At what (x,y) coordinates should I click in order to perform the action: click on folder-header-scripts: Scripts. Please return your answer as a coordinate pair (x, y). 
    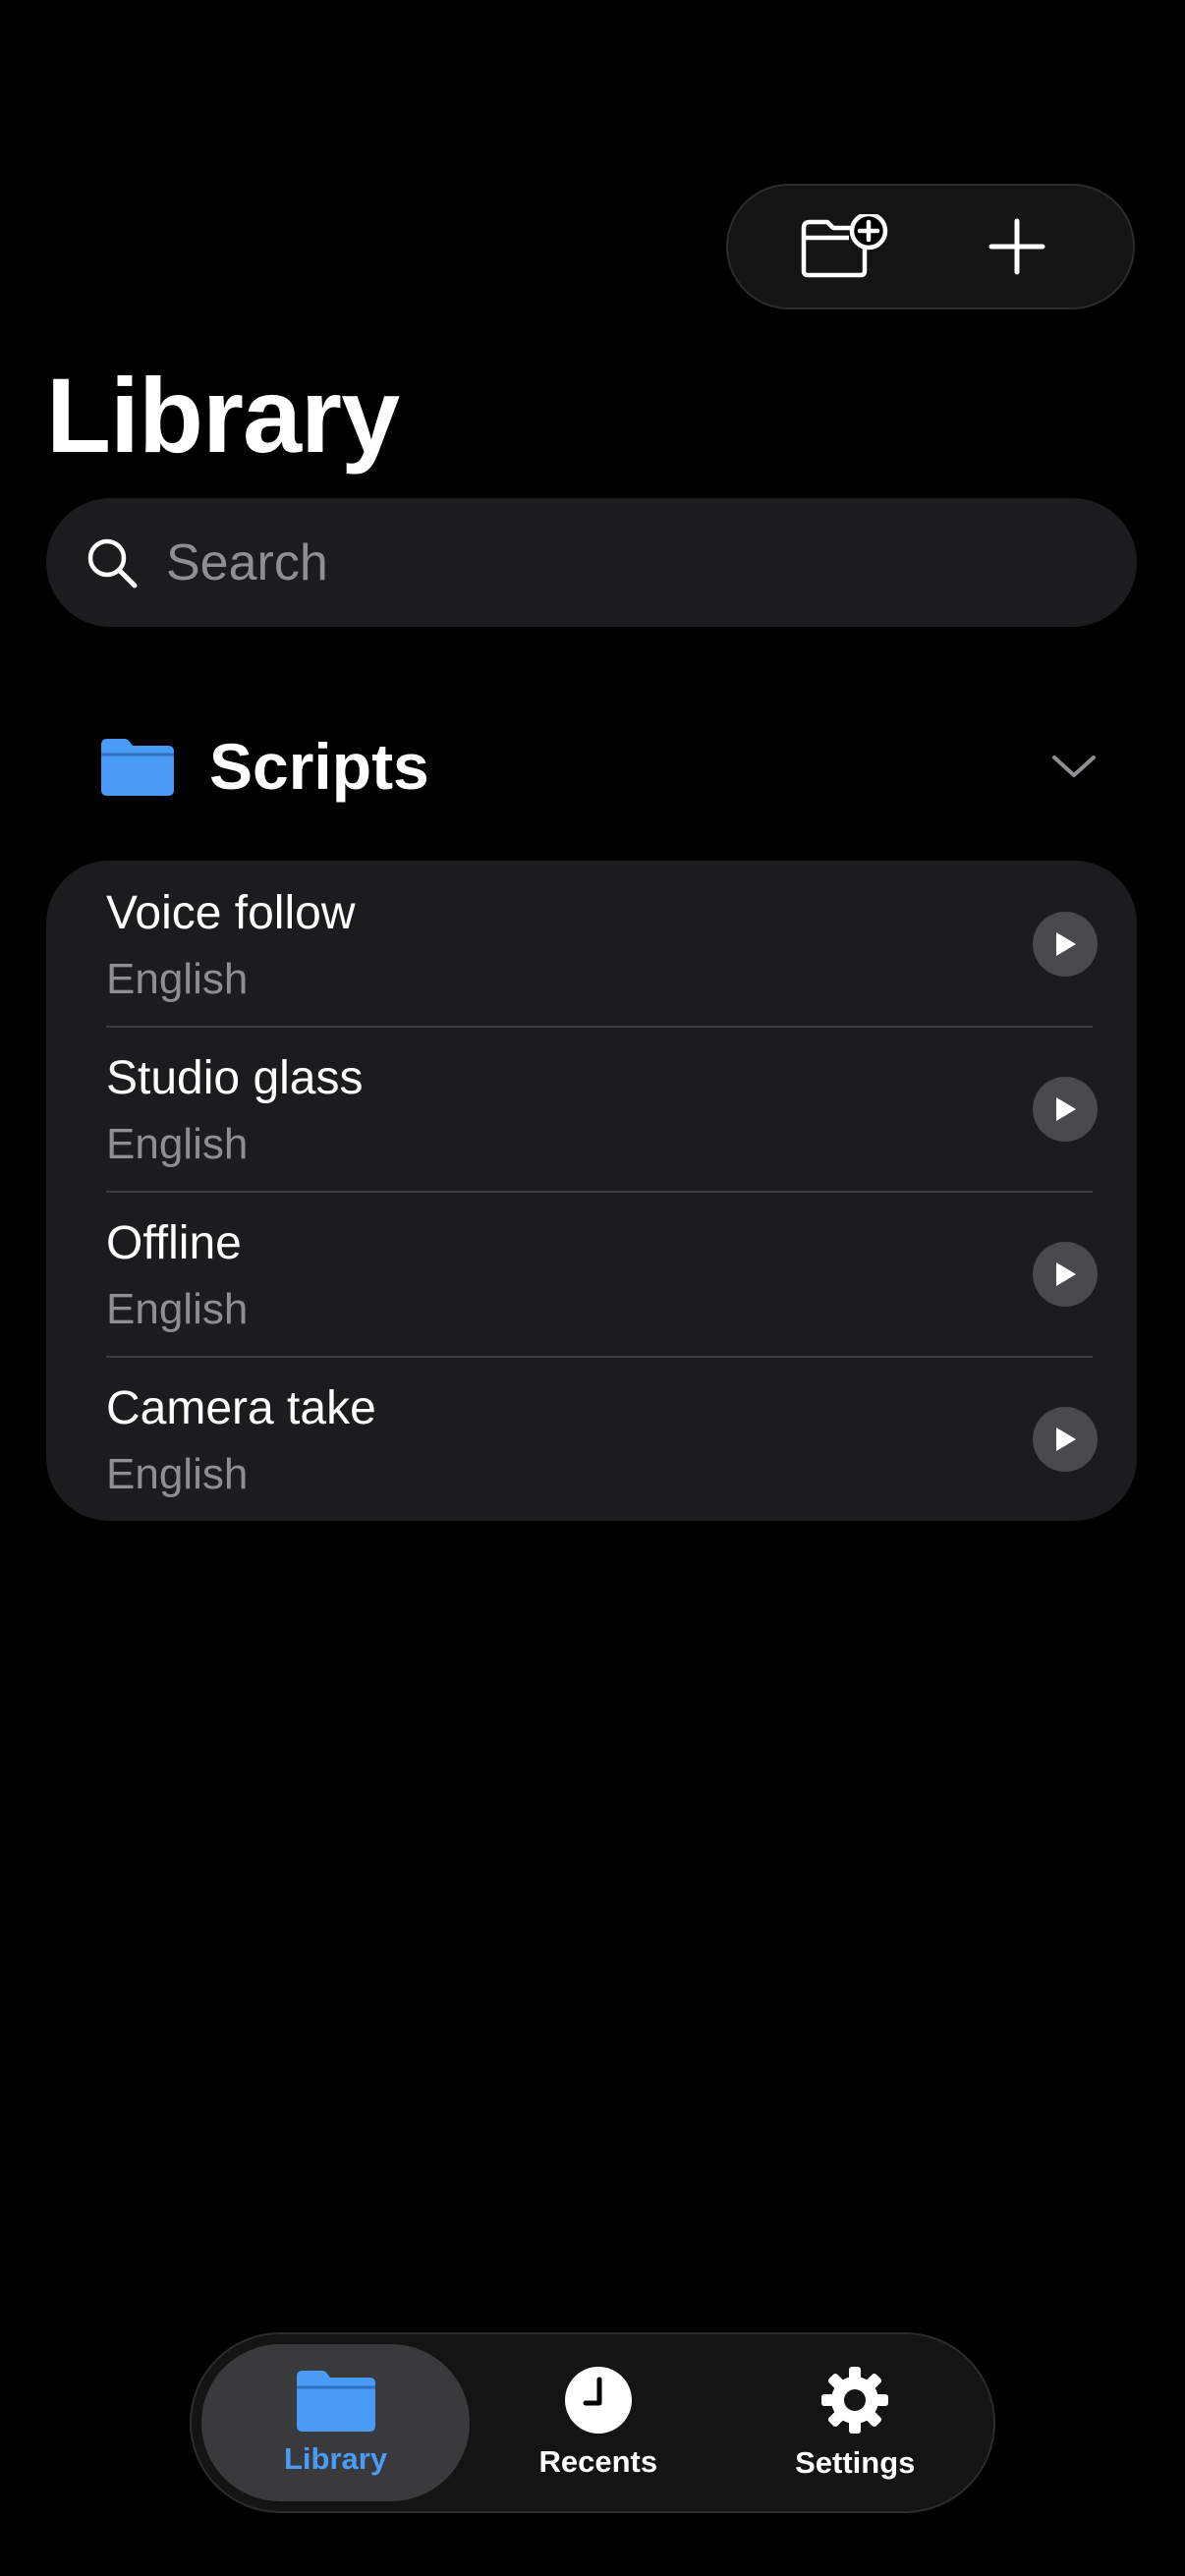
    Looking at the image, I should click on (592, 766).